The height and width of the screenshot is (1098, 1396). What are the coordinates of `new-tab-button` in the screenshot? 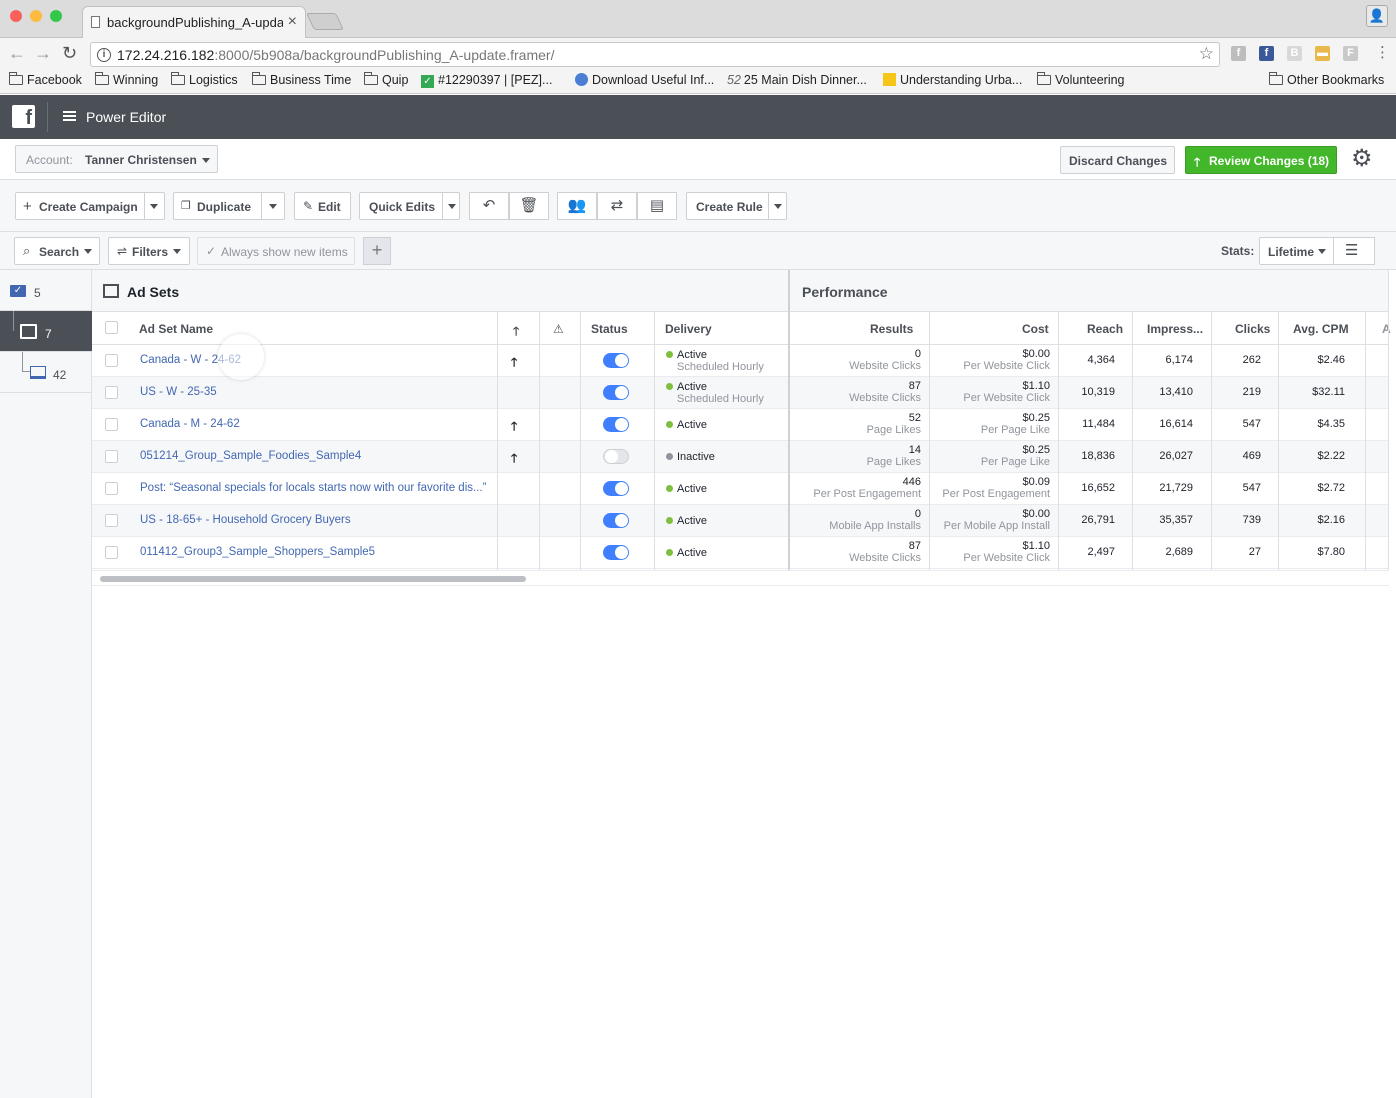 It's located at (325, 21).